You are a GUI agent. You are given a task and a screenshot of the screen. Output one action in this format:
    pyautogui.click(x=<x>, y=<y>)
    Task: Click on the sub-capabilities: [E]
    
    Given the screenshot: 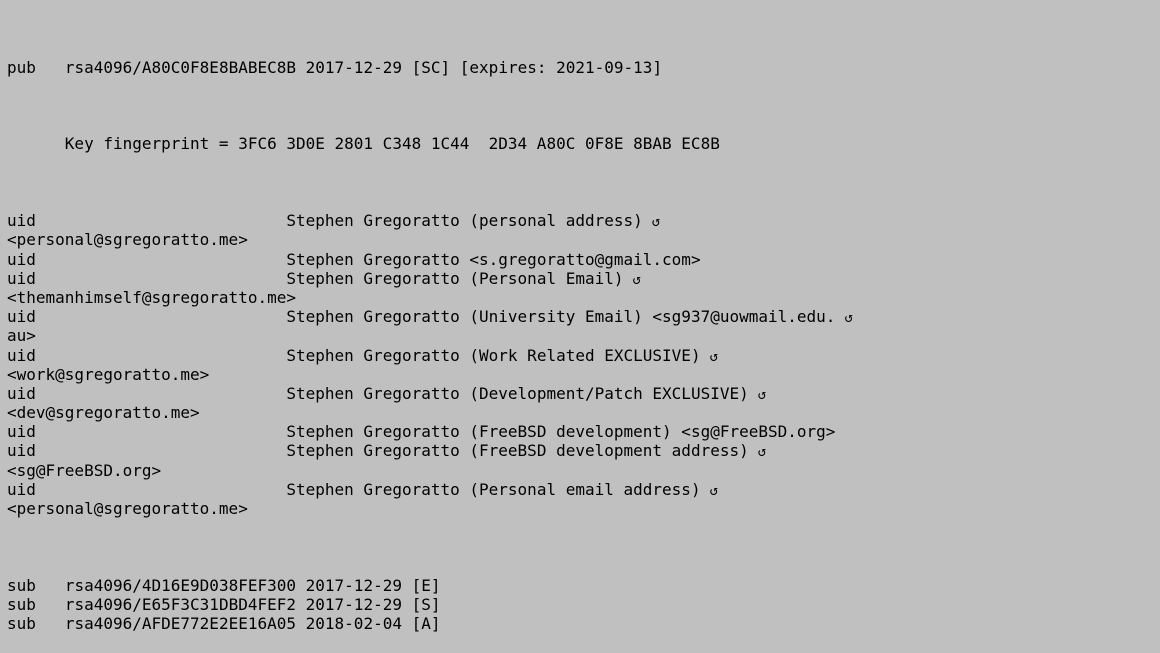 What is the action you would take?
    pyautogui.click(x=426, y=585)
    